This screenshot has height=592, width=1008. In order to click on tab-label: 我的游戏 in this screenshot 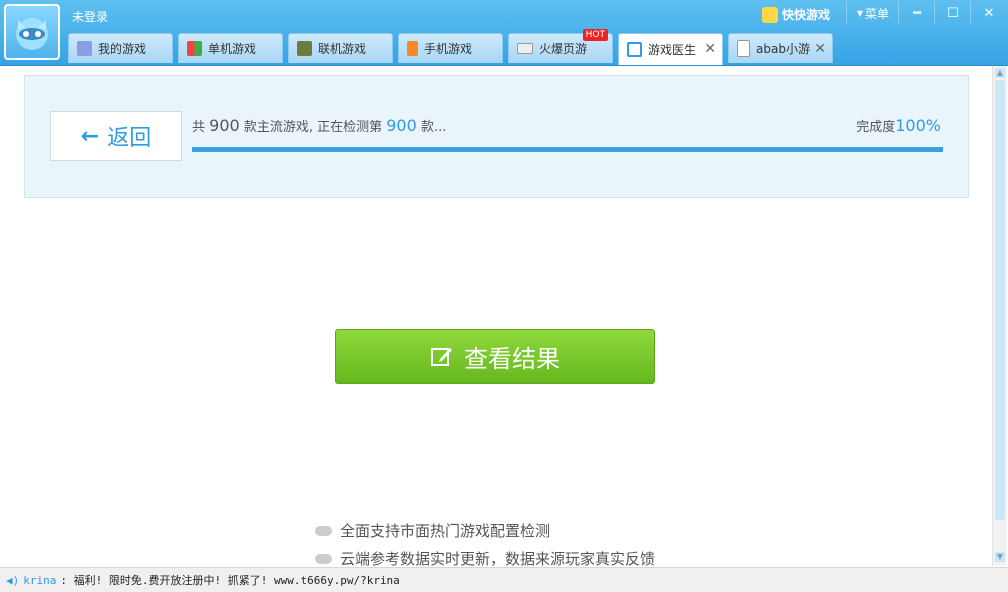, I will do `click(122, 49)`.